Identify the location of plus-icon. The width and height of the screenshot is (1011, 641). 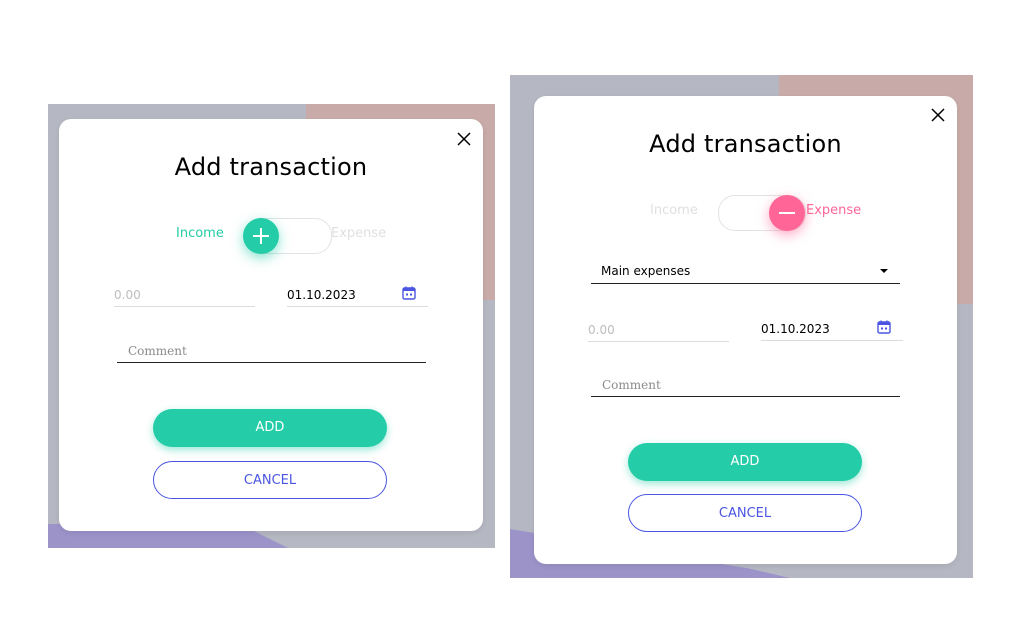
(261, 236).